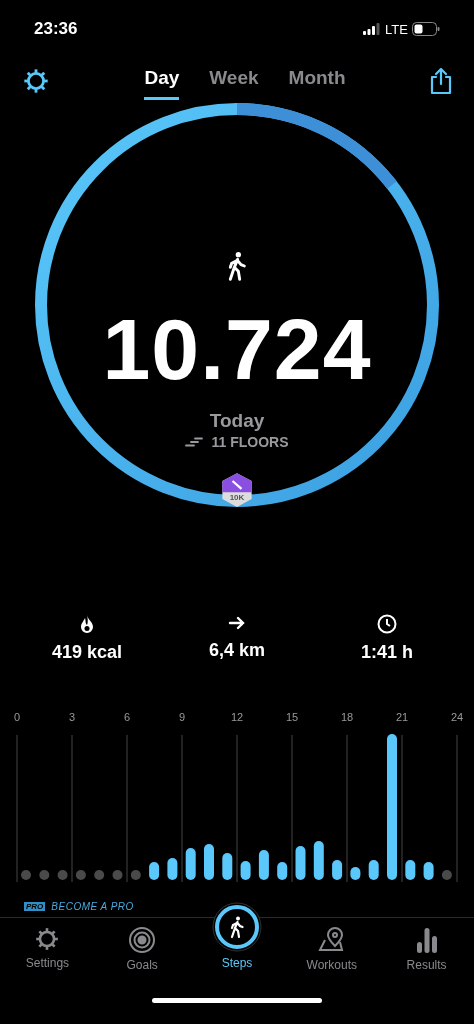 This screenshot has width=474, height=1024. Describe the element at coordinates (127, 717) in the screenshot. I see `hour-label: 6` at that location.